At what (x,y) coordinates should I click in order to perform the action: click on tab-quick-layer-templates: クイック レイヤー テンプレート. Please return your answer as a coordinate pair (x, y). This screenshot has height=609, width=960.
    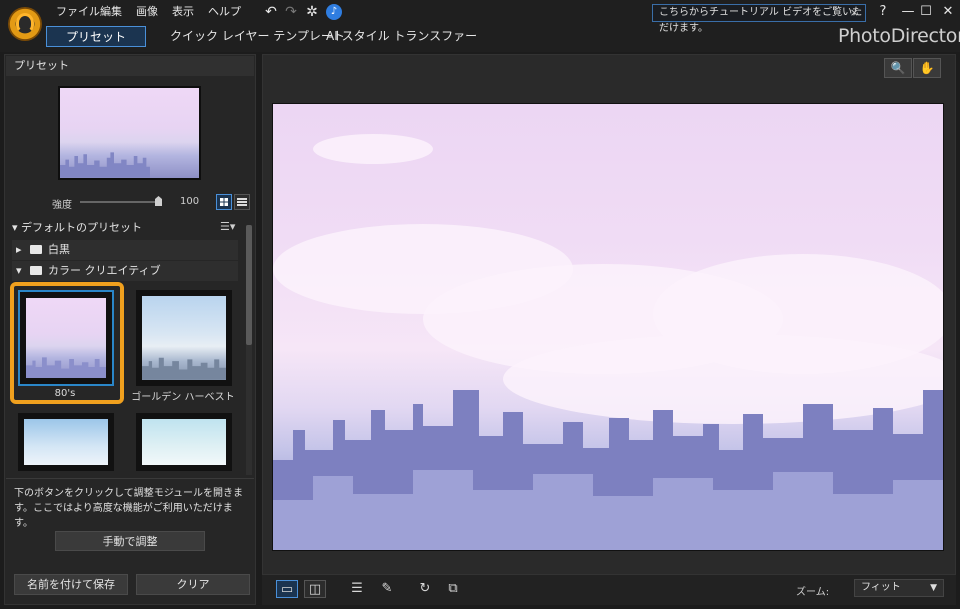
    Looking at the image, I should click on (257, 36).